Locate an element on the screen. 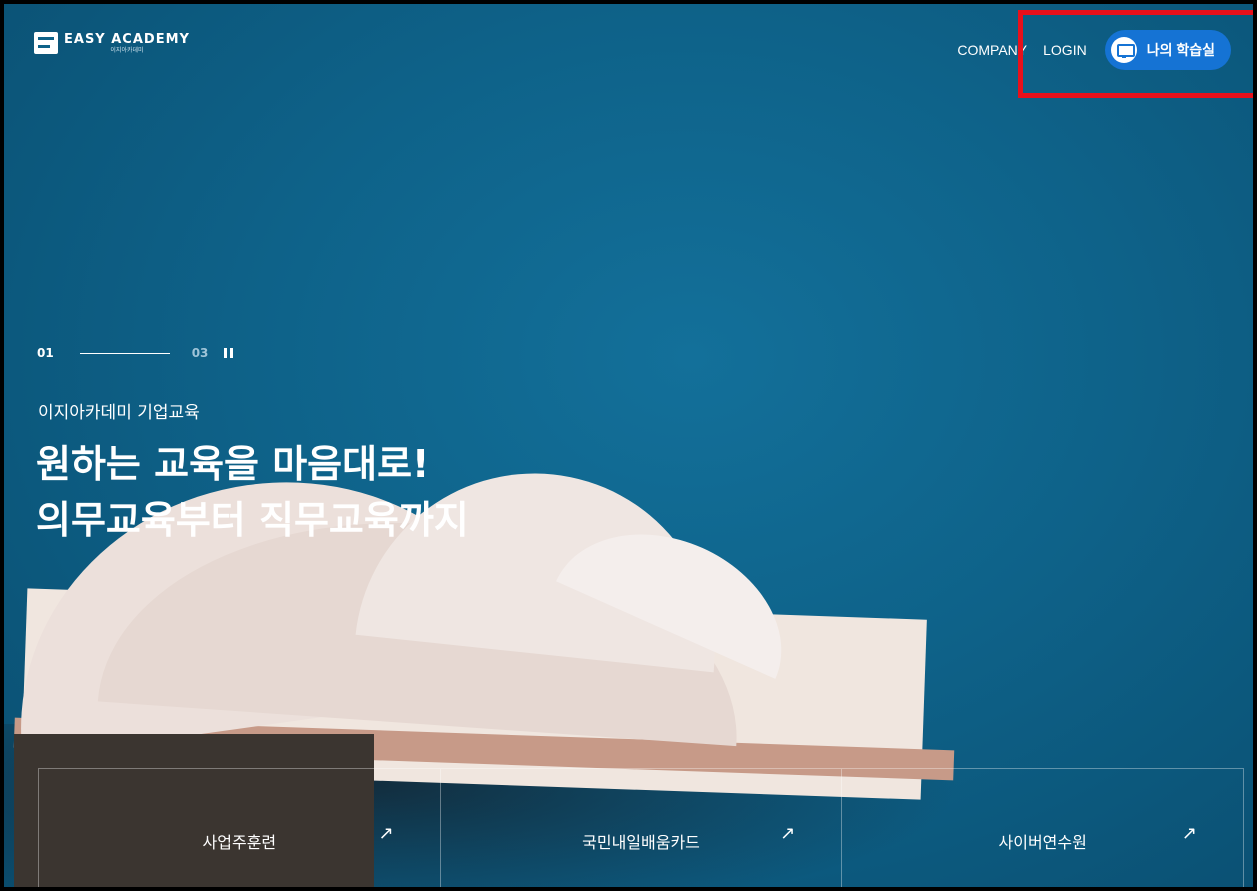 This screenshot has height=891, width=1257. hero-headline: 원하는 교육을 마음대로! 의무교육부터 직무교육까지 is located at coordinates (252, 492).